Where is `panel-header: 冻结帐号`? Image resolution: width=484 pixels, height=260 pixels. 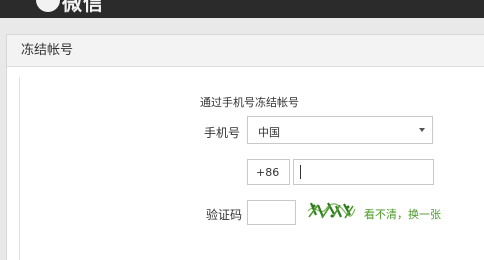 panel-header: 冻结帐号 is located at coordinates (245, 51).